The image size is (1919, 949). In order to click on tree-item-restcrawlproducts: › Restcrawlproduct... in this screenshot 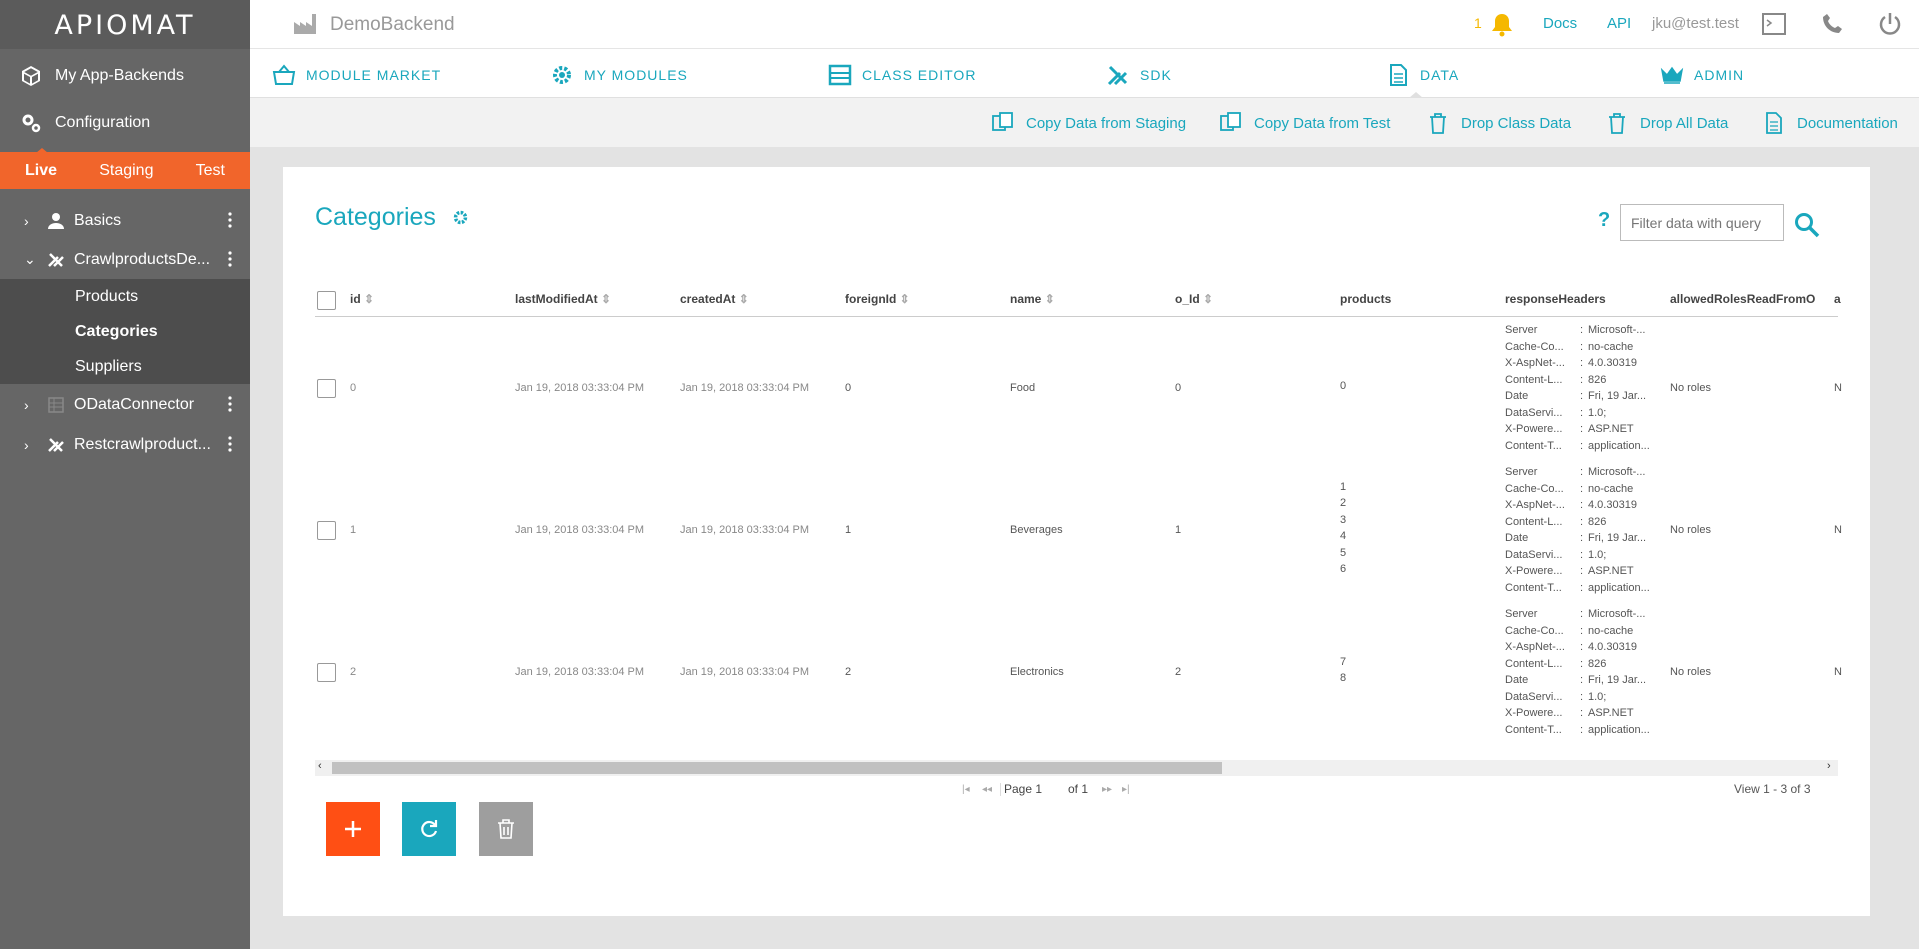, I will do `click(125, 444)`.